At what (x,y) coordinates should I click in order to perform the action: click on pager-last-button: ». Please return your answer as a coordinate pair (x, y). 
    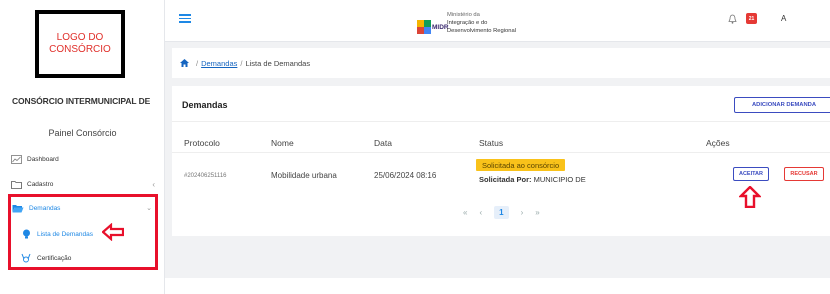
    Looking at the image, I should click on (537, 212).